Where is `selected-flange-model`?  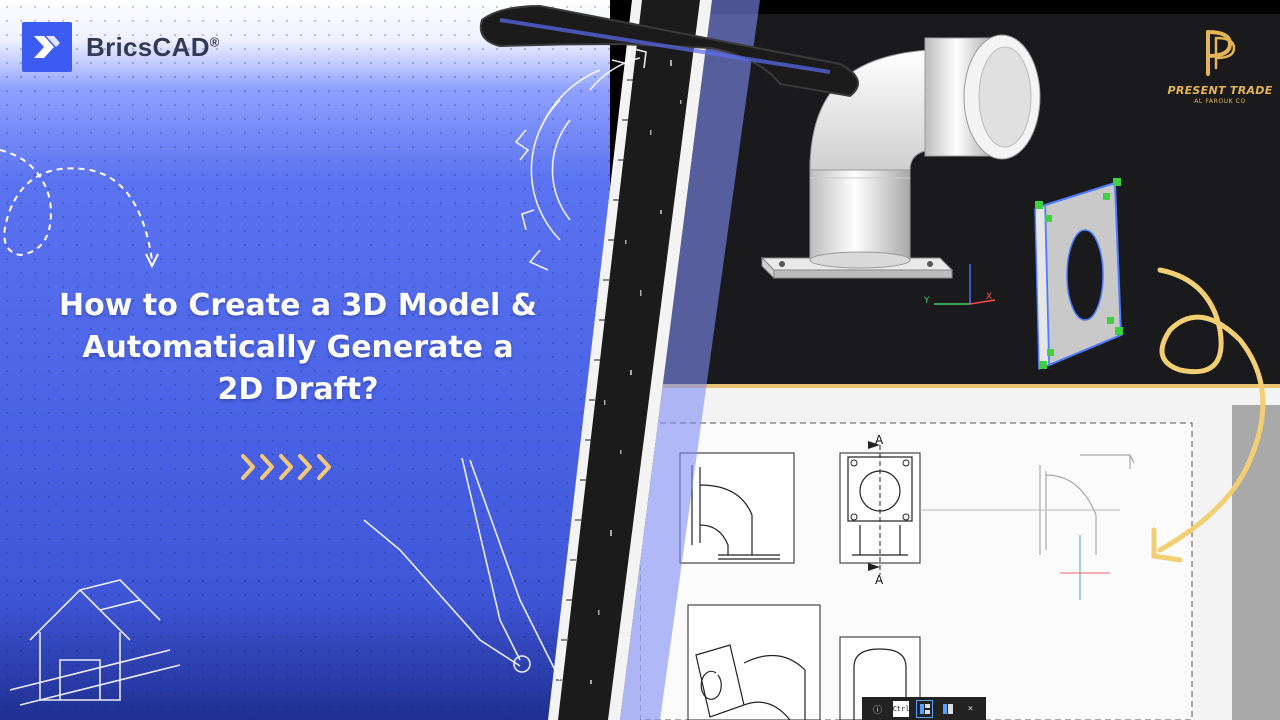 selected-flange-model is located at coordinates (1080, 275).